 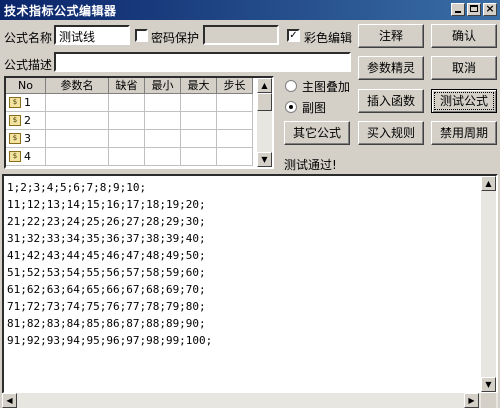 What do you see at coordinates (106, 272) in the screenshot?
I see `code-line: 51;52;53;54;55;56;57;58;59;60;` at bounding box center [106, 272].